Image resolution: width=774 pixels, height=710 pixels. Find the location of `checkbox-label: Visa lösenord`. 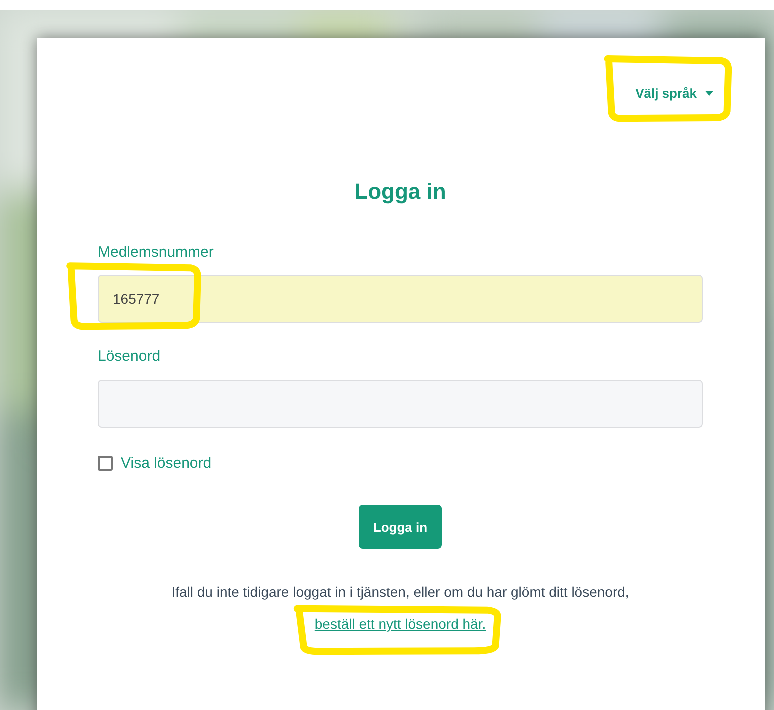

checkbox-label: Visa lösenord is located at coordinates (166, 463).